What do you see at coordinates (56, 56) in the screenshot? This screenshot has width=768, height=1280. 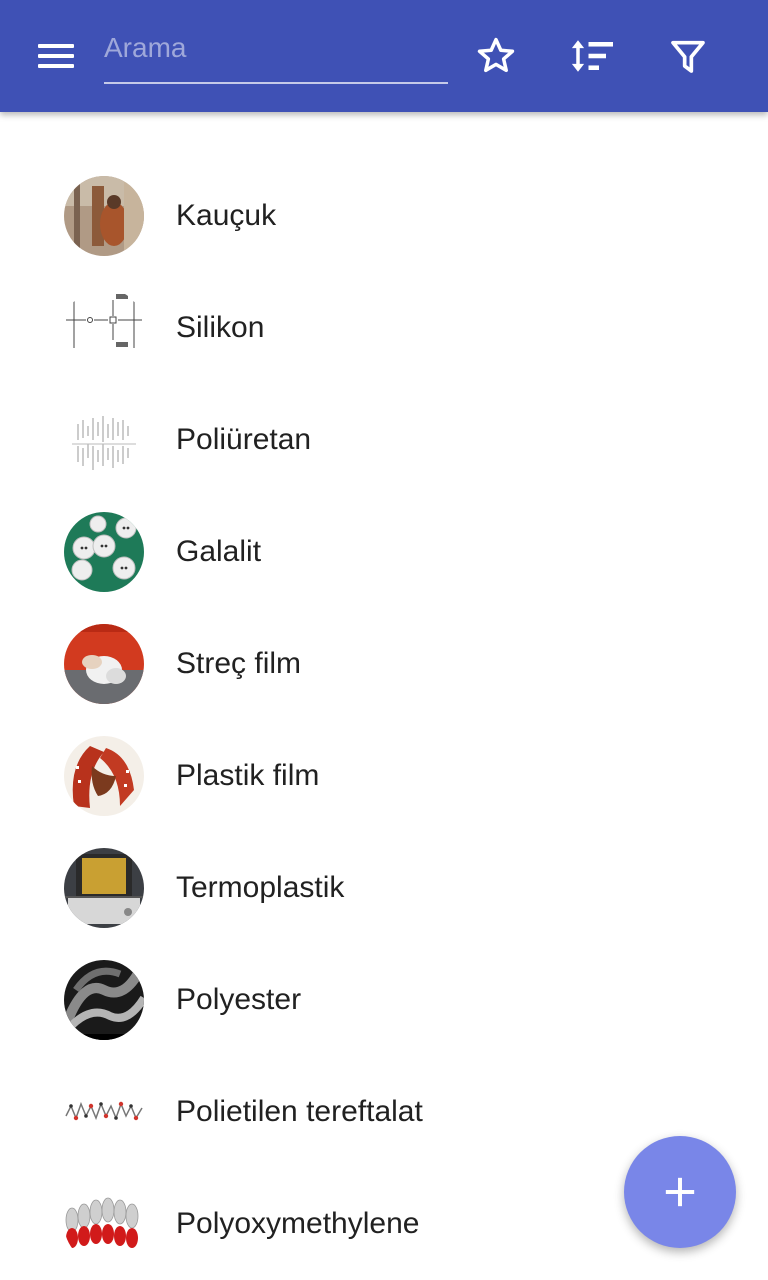 I see `menu-button` at bounding box center [56, 56].